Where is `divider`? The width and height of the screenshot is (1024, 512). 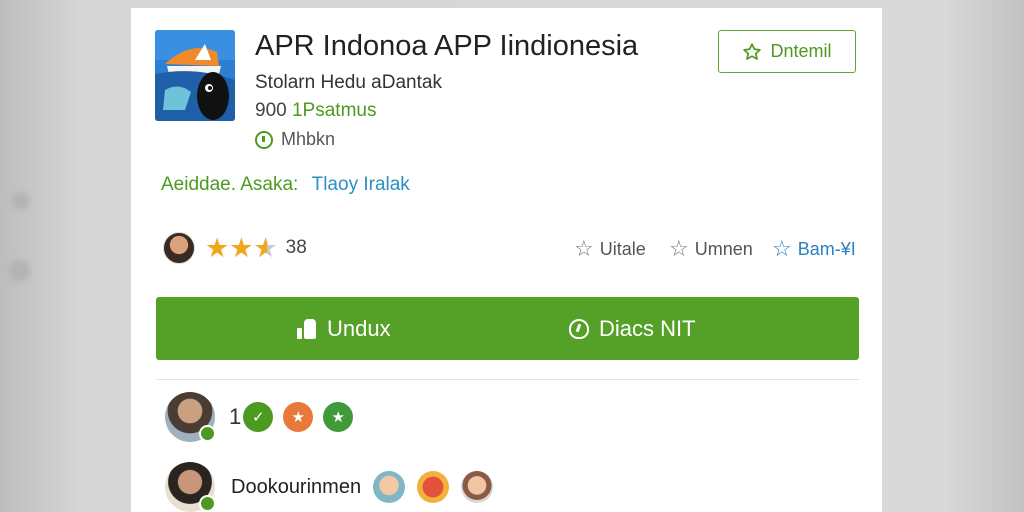
divider is located at coordinates (507, 379).